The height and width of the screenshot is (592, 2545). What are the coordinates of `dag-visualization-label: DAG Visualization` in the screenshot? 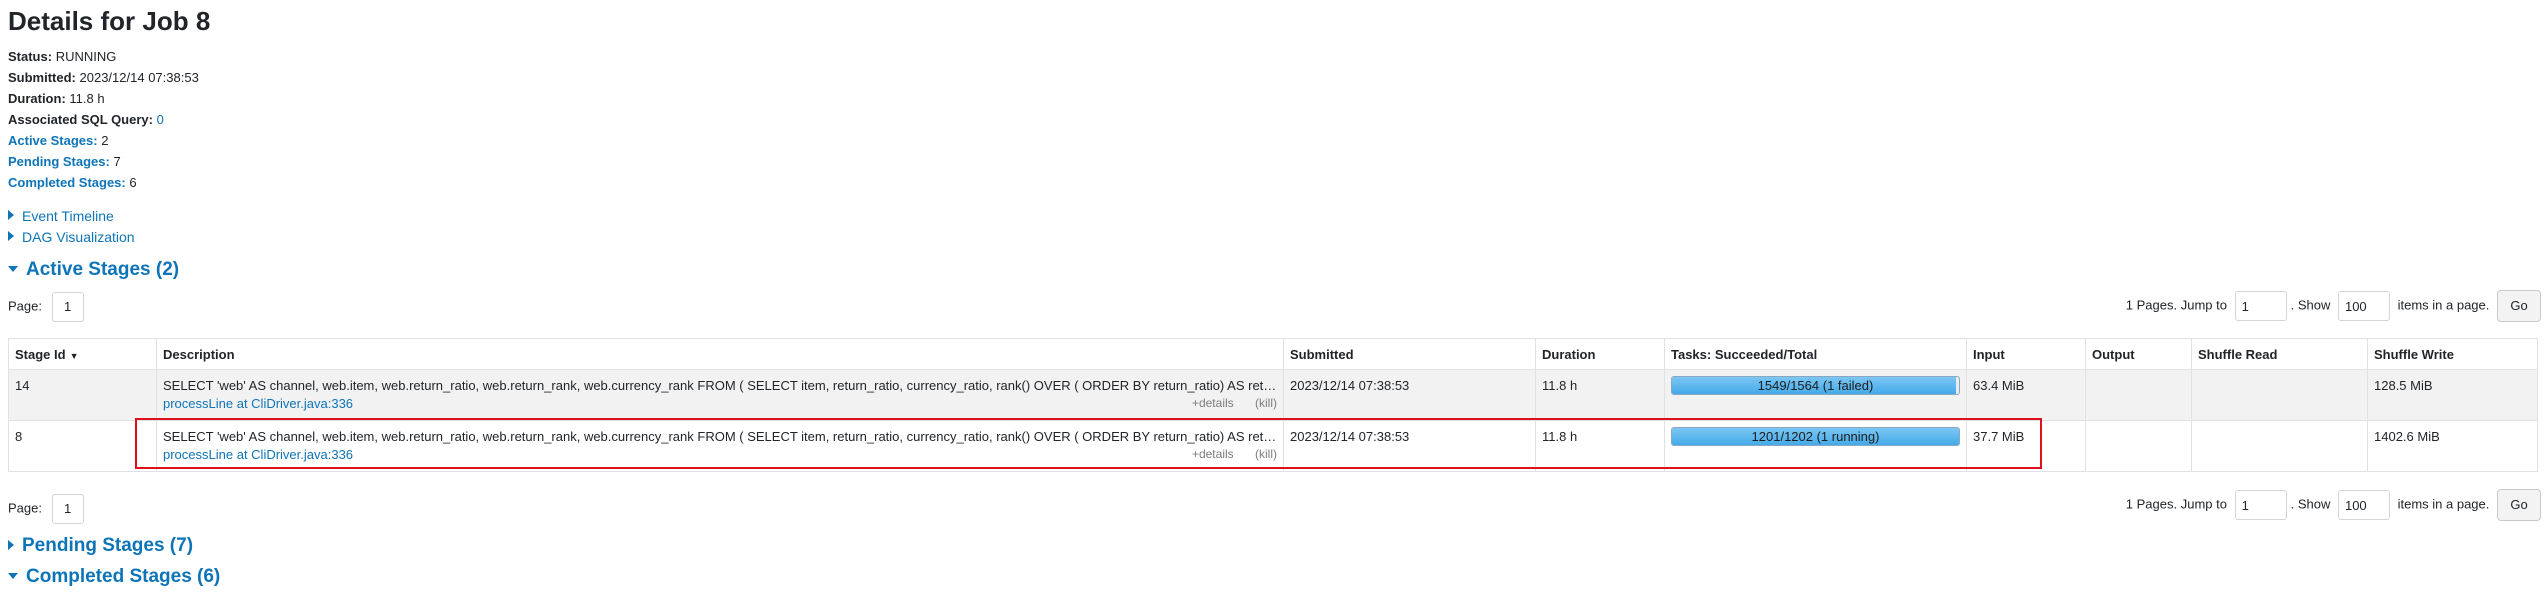 It's located at (78, 237).